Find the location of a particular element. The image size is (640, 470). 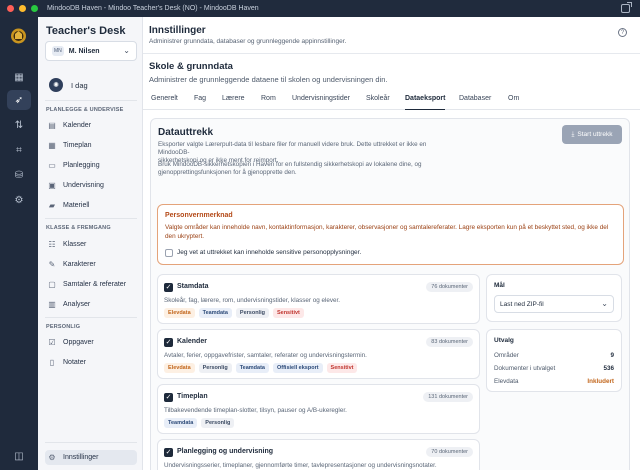

target-card: Mål Last ned ZIP-fil ⌄ is located at coordinates (554, 298).